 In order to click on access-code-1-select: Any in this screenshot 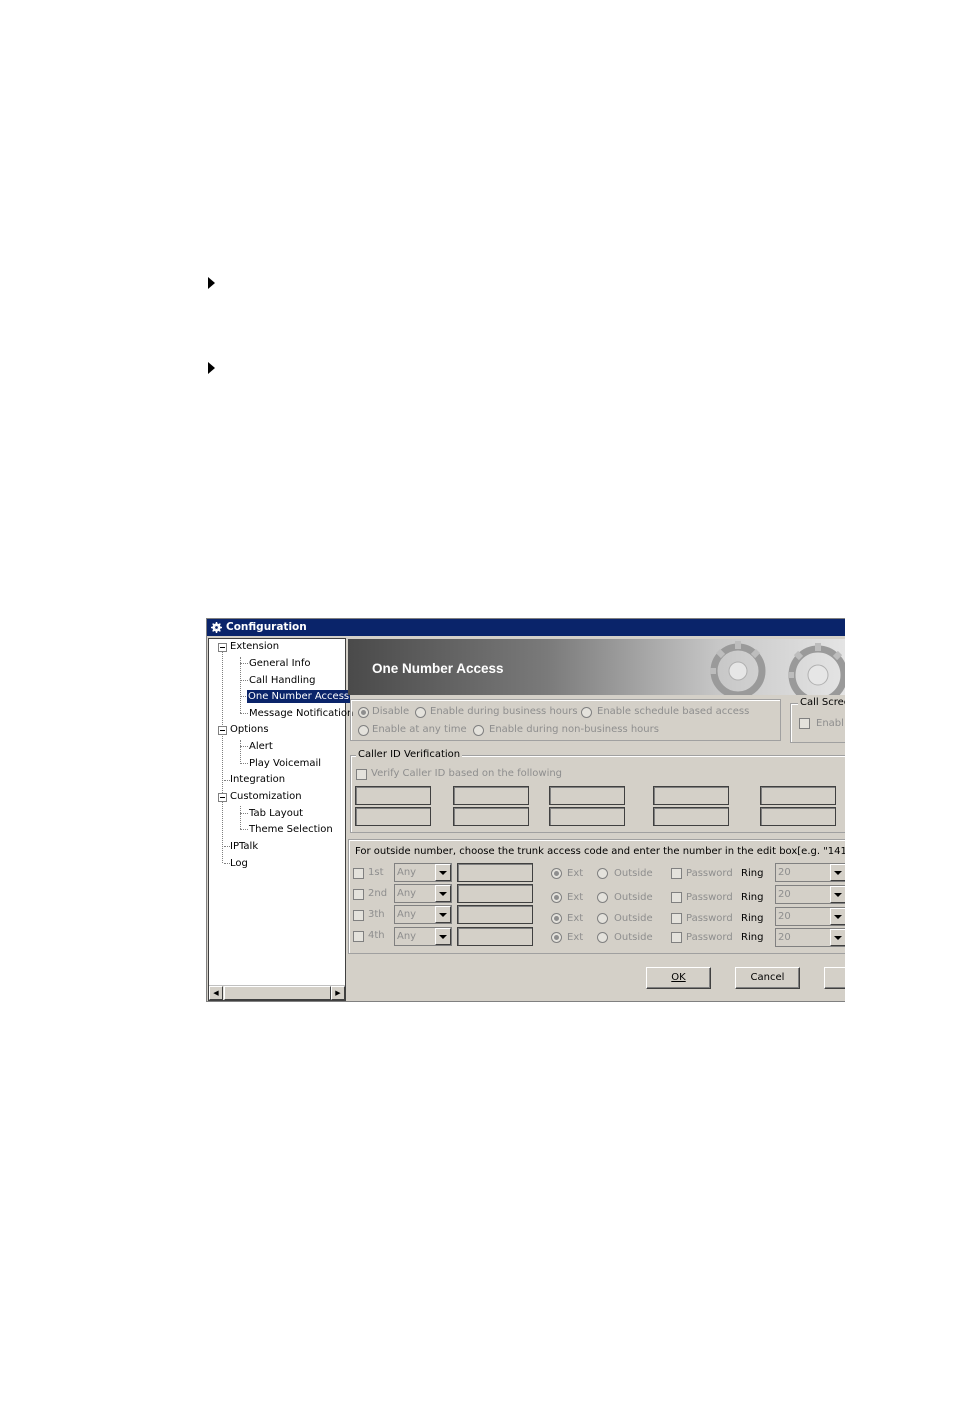, I will do `click(423, 872)`.